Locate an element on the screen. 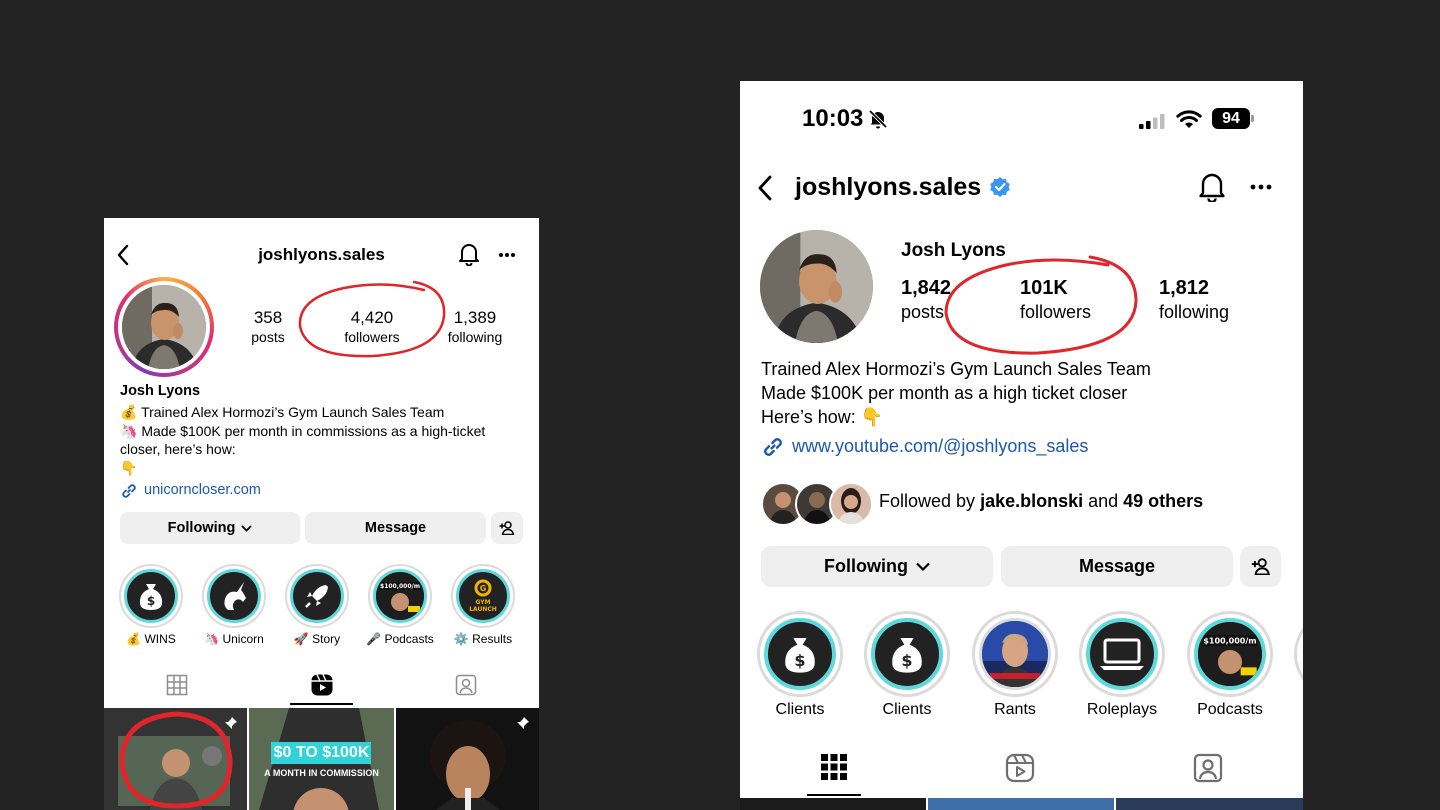  followed-by-middle: and is located at coordinates (1103, 501).